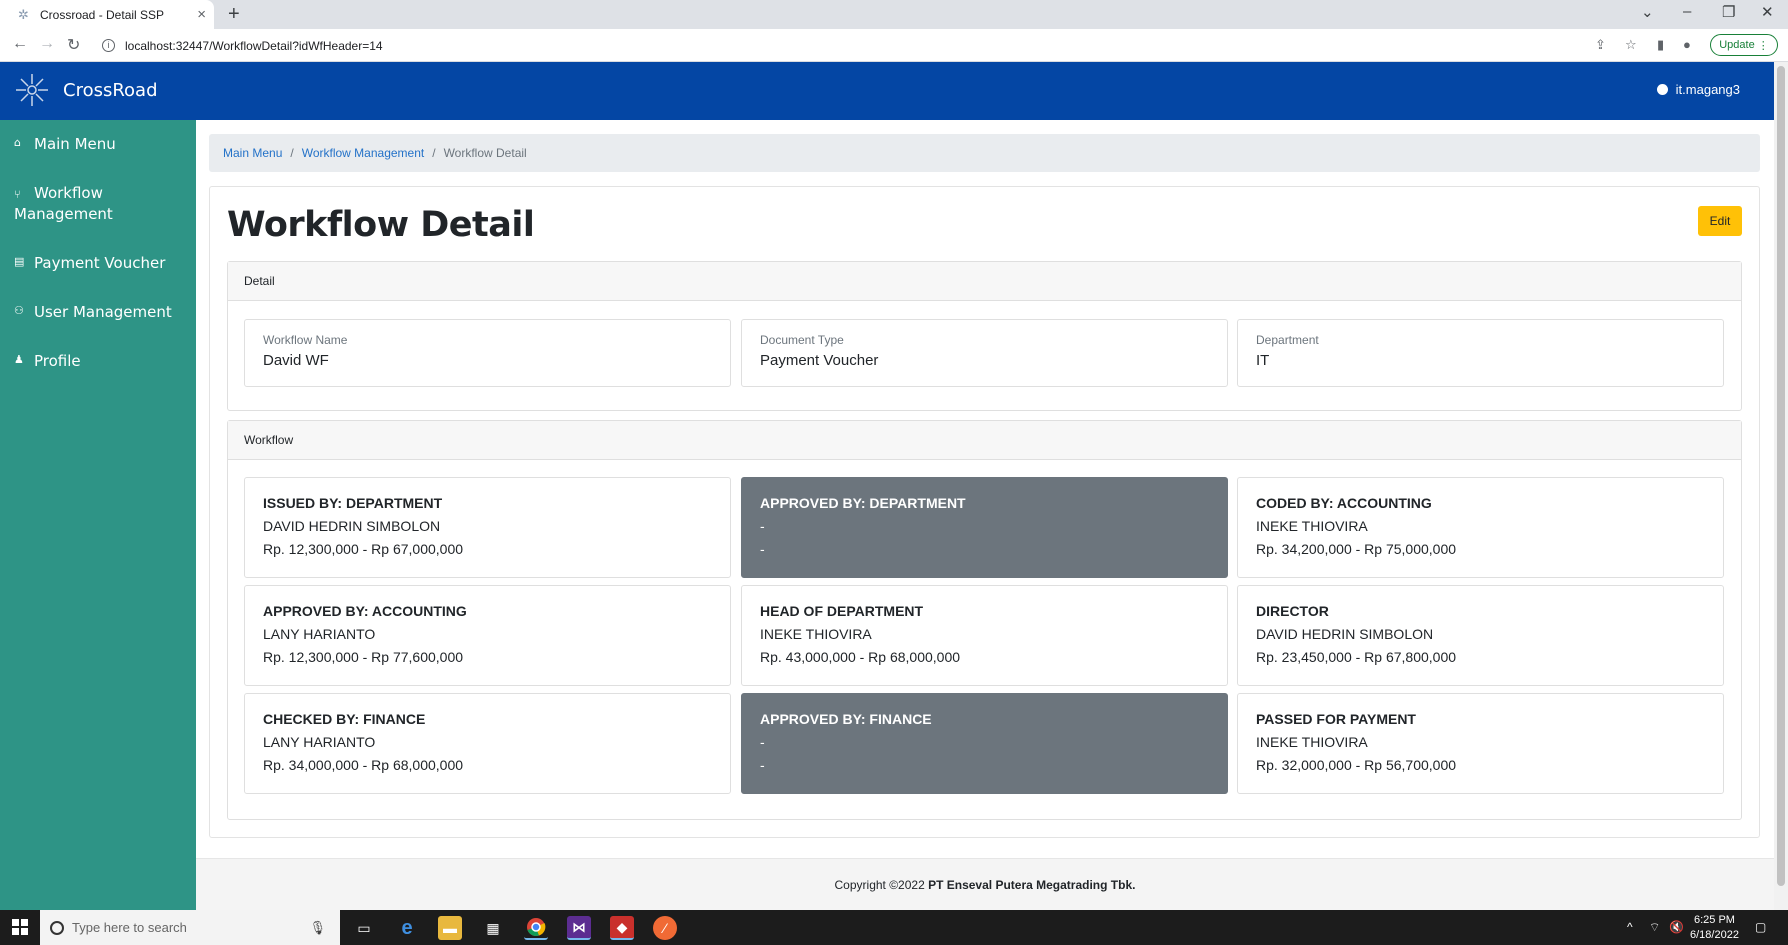 This screenshot has height=945, width=1788. What do you see at coordinates (1312, 526) in the screenshot?
I see `step-approver: INEKE THIOVIRA` at bounding box center [1312, 526].